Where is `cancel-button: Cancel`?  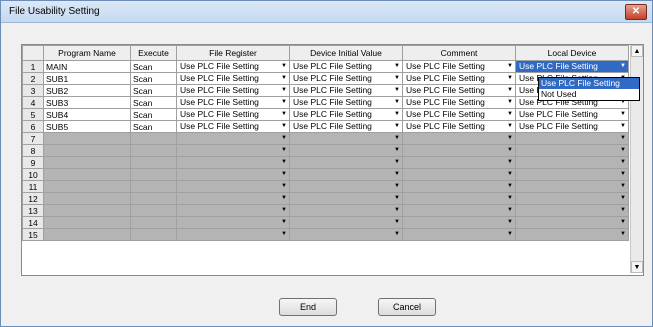 cancel-button: Cancel is located at coordinates (407, 307).